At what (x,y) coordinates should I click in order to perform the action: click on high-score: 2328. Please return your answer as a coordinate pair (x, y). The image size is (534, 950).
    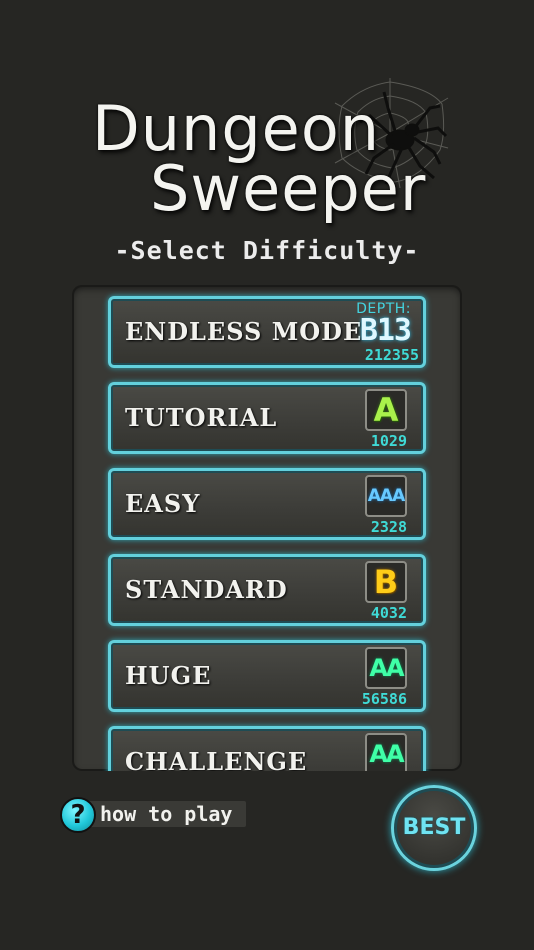
    Looking at the image, I should click on (388, 527).